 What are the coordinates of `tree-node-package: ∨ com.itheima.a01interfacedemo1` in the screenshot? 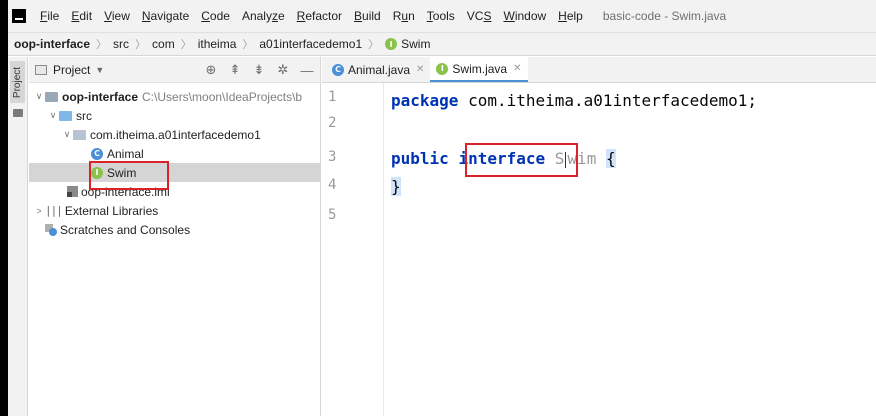 It's located at (175, 134).